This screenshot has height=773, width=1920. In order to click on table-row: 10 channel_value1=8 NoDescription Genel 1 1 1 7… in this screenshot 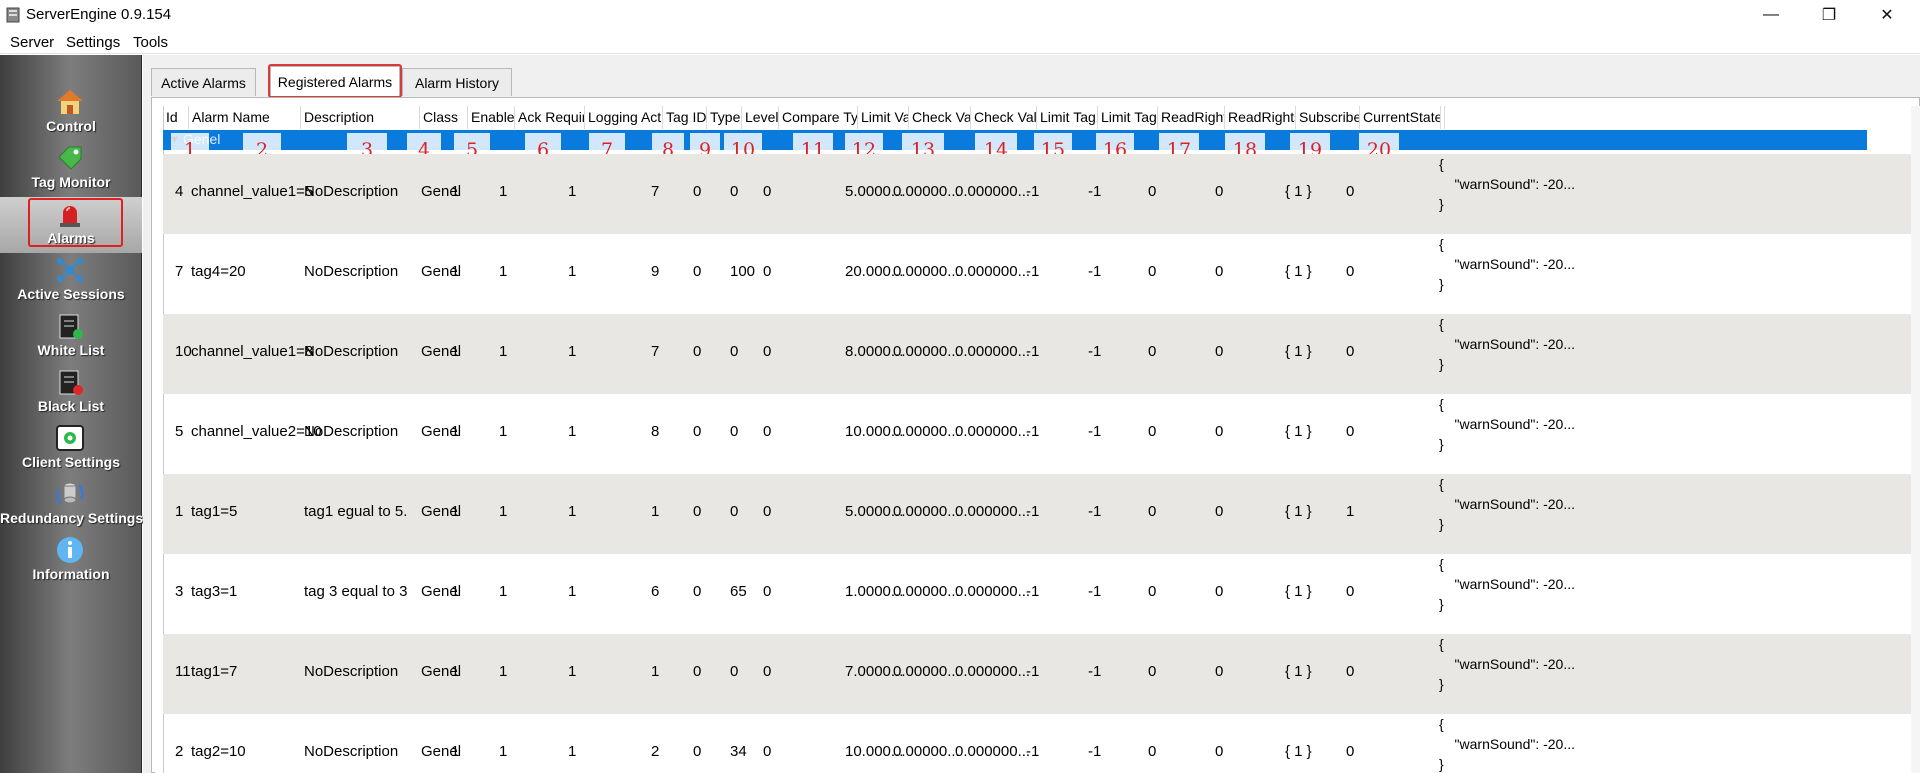, I will do `click(1041, 354)`.